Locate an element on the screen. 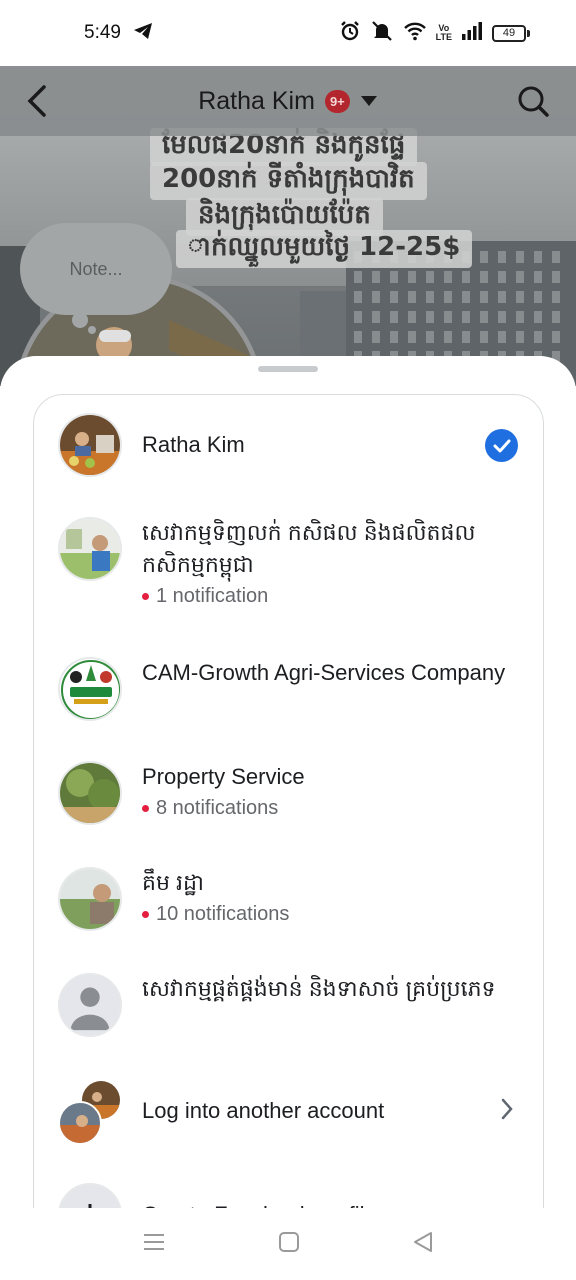 The width and height of the screenshot is (576, 1280). account-row: គឹម រដ្ឋា 10 notifications is located at coordinates (290, 899).